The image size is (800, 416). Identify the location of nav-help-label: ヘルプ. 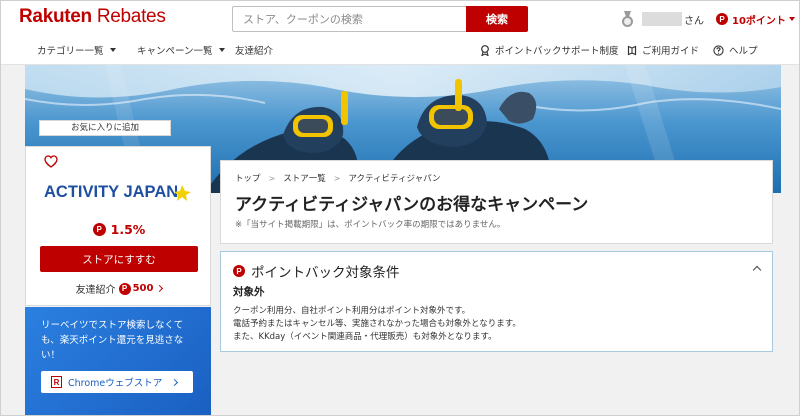
(743, 51).